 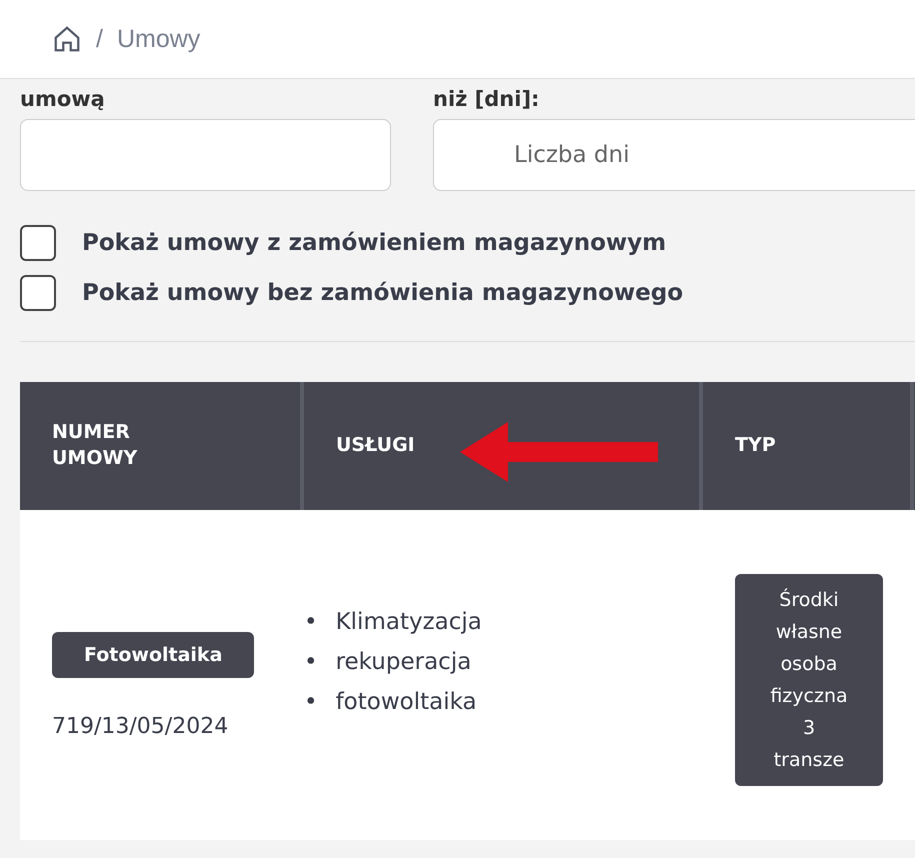 What do you see at coordinates (140, 726) in the screenshot?
I see `contract-number: 719/13/05/2024` at bounding box center [140, 726].